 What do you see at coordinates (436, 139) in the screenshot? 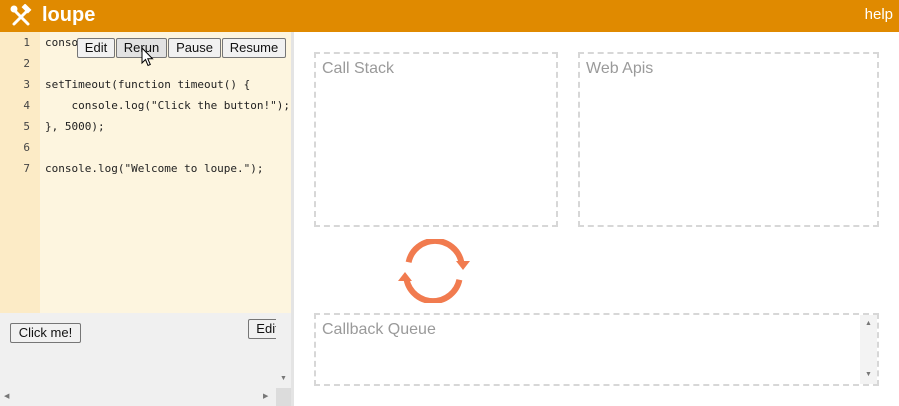
I see `call-stack-panel: Call Stack` at bounding box center [436, 139].